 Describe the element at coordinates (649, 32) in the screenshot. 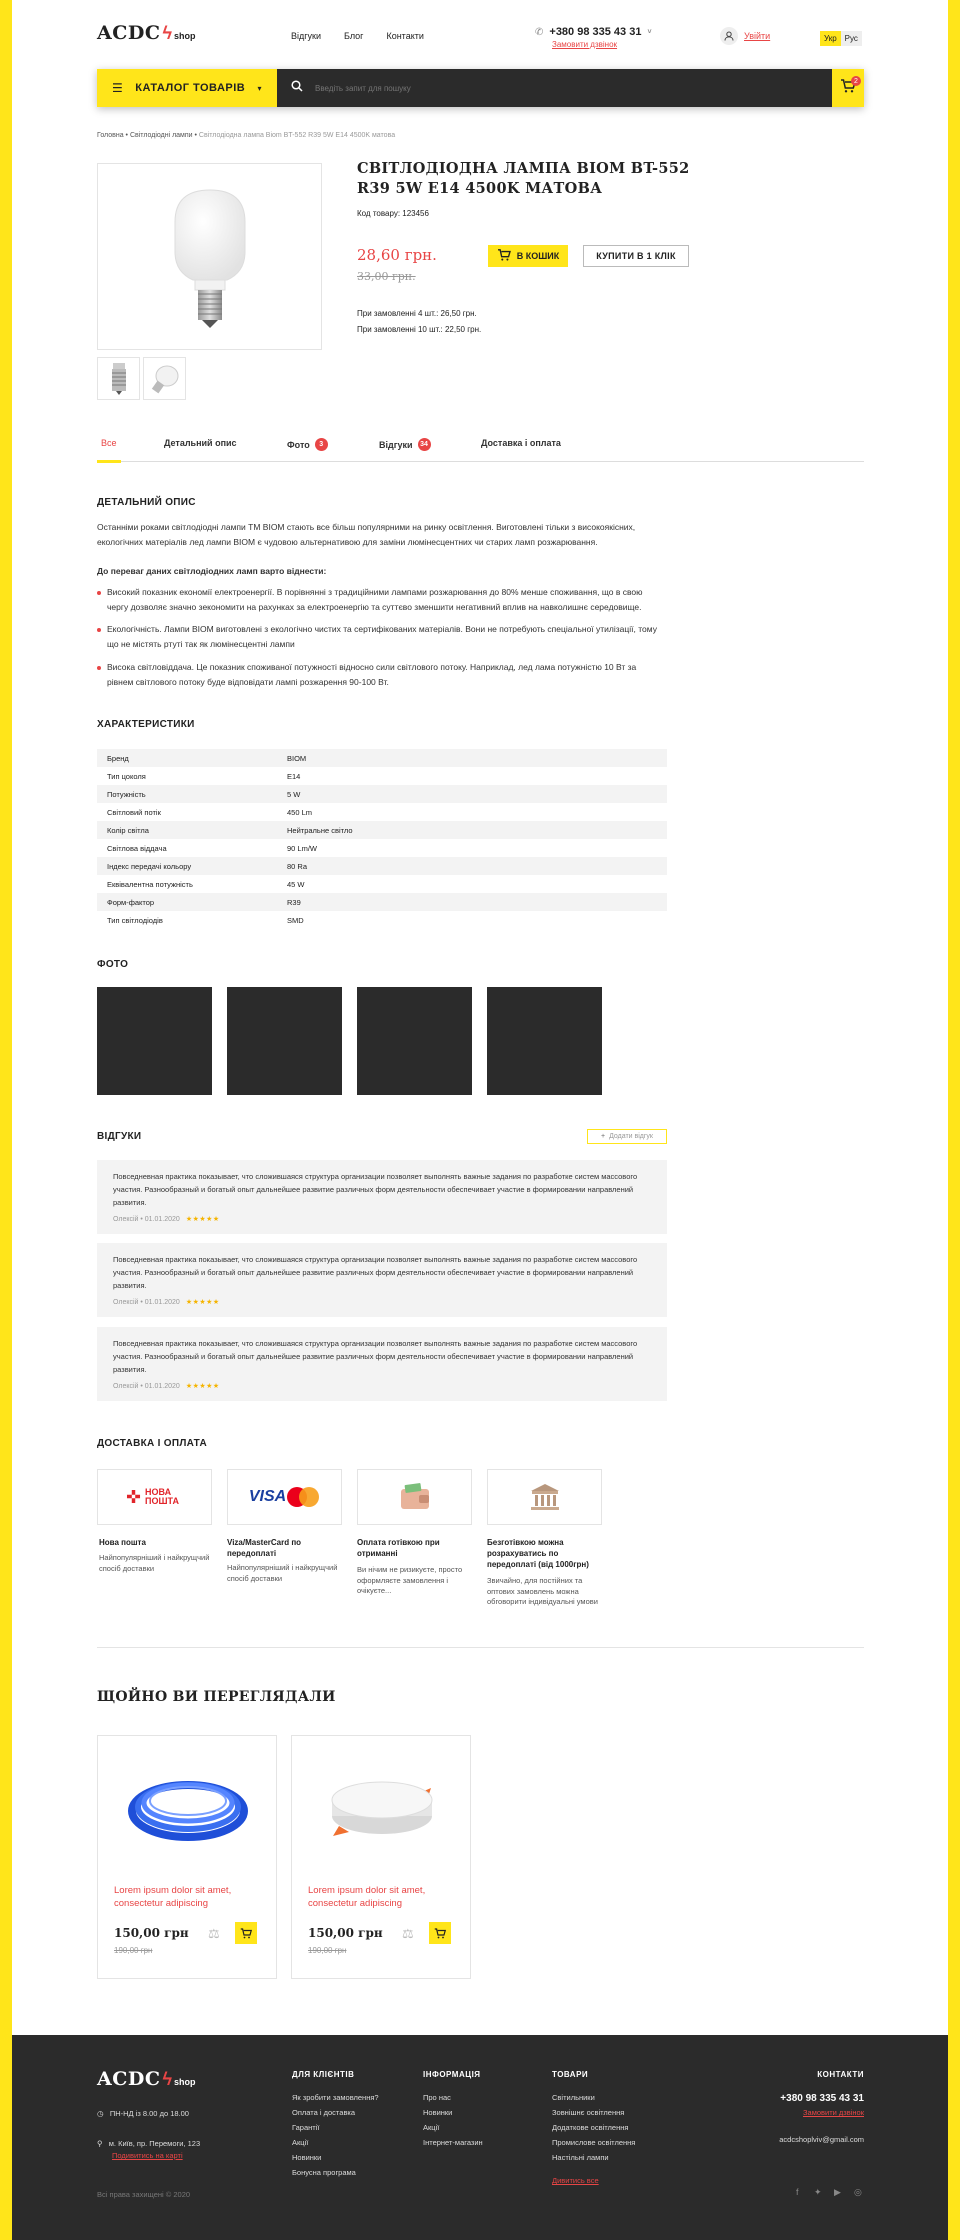

I see `chevron-down-icon: ˅` at that location.